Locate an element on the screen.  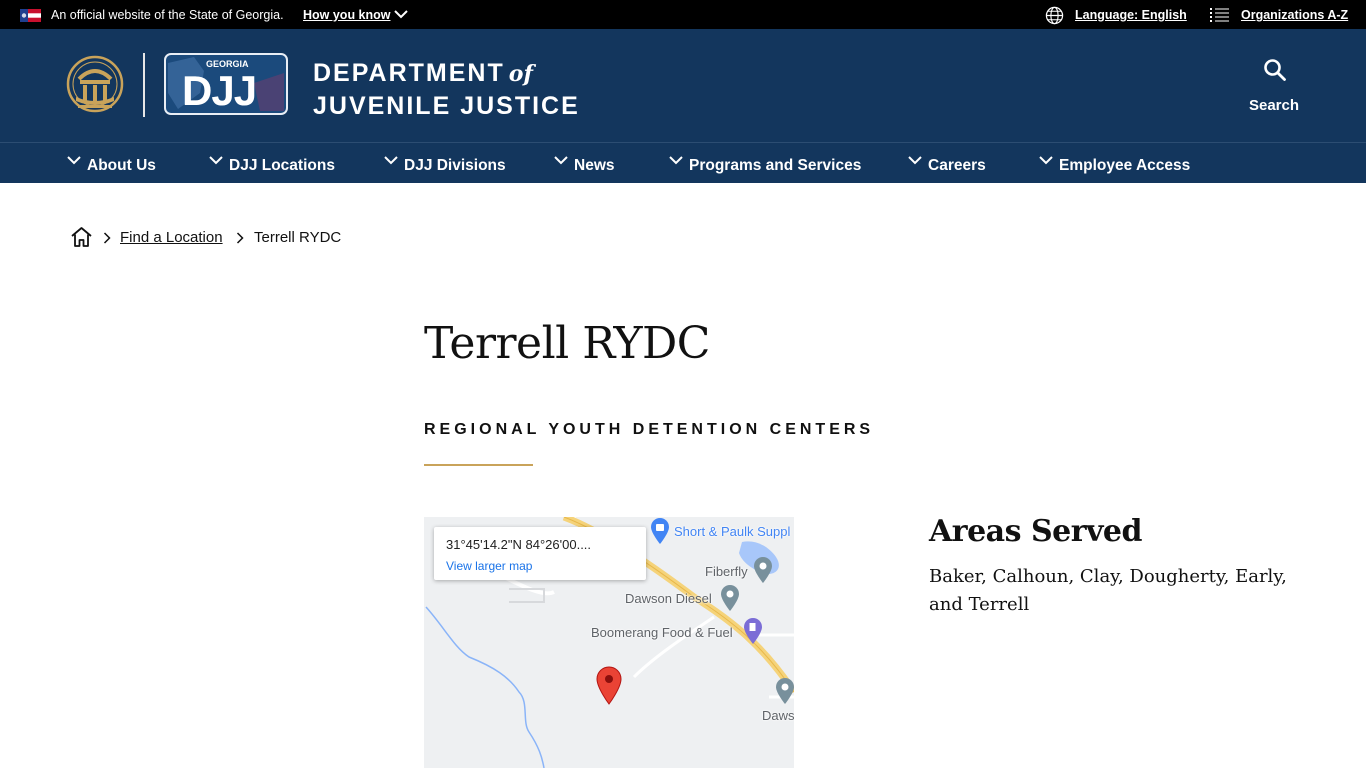
gas-station-pin-icon is located at coordinates (753, 631).